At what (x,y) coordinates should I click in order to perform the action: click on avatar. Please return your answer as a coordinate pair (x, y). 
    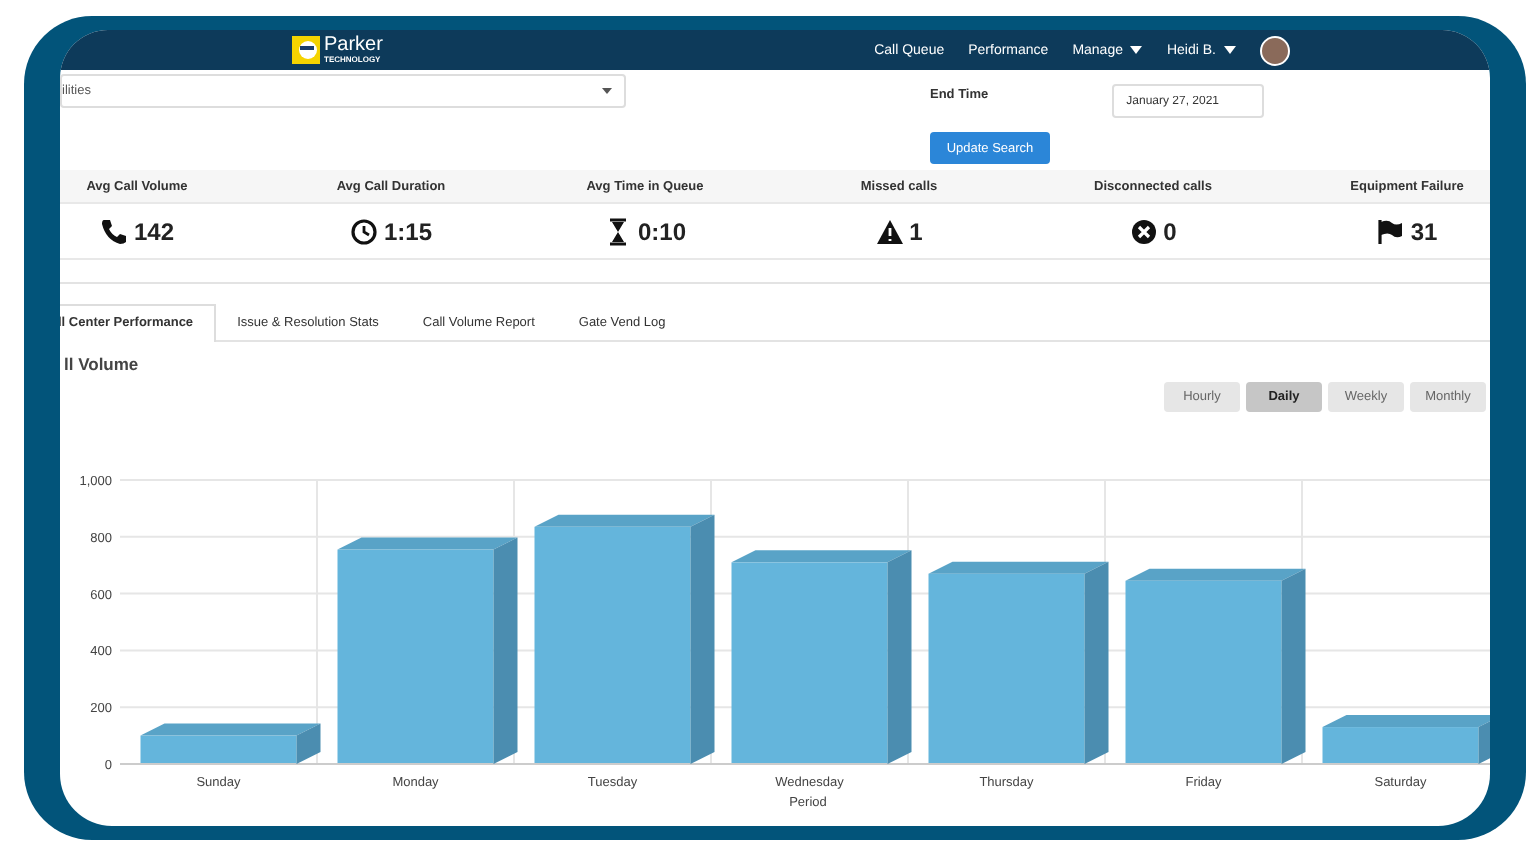
    Looking at the image, I should click on (1275, 50).